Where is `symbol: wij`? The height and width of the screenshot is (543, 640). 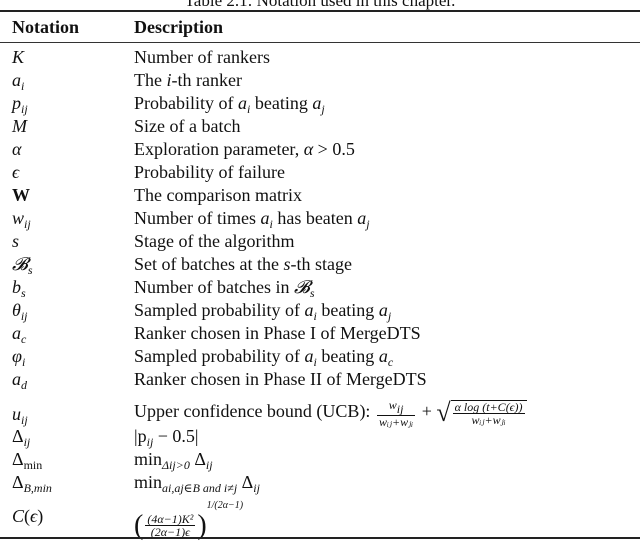
symbol: wij is located at coordinates (21, 219).